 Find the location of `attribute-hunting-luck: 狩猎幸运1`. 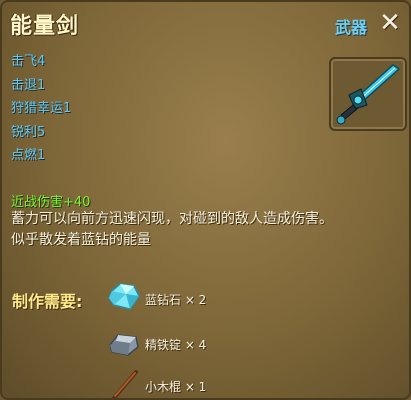

attribute-hunting-luck: 狩猎幸运1 is located at coordinates (41, 108).